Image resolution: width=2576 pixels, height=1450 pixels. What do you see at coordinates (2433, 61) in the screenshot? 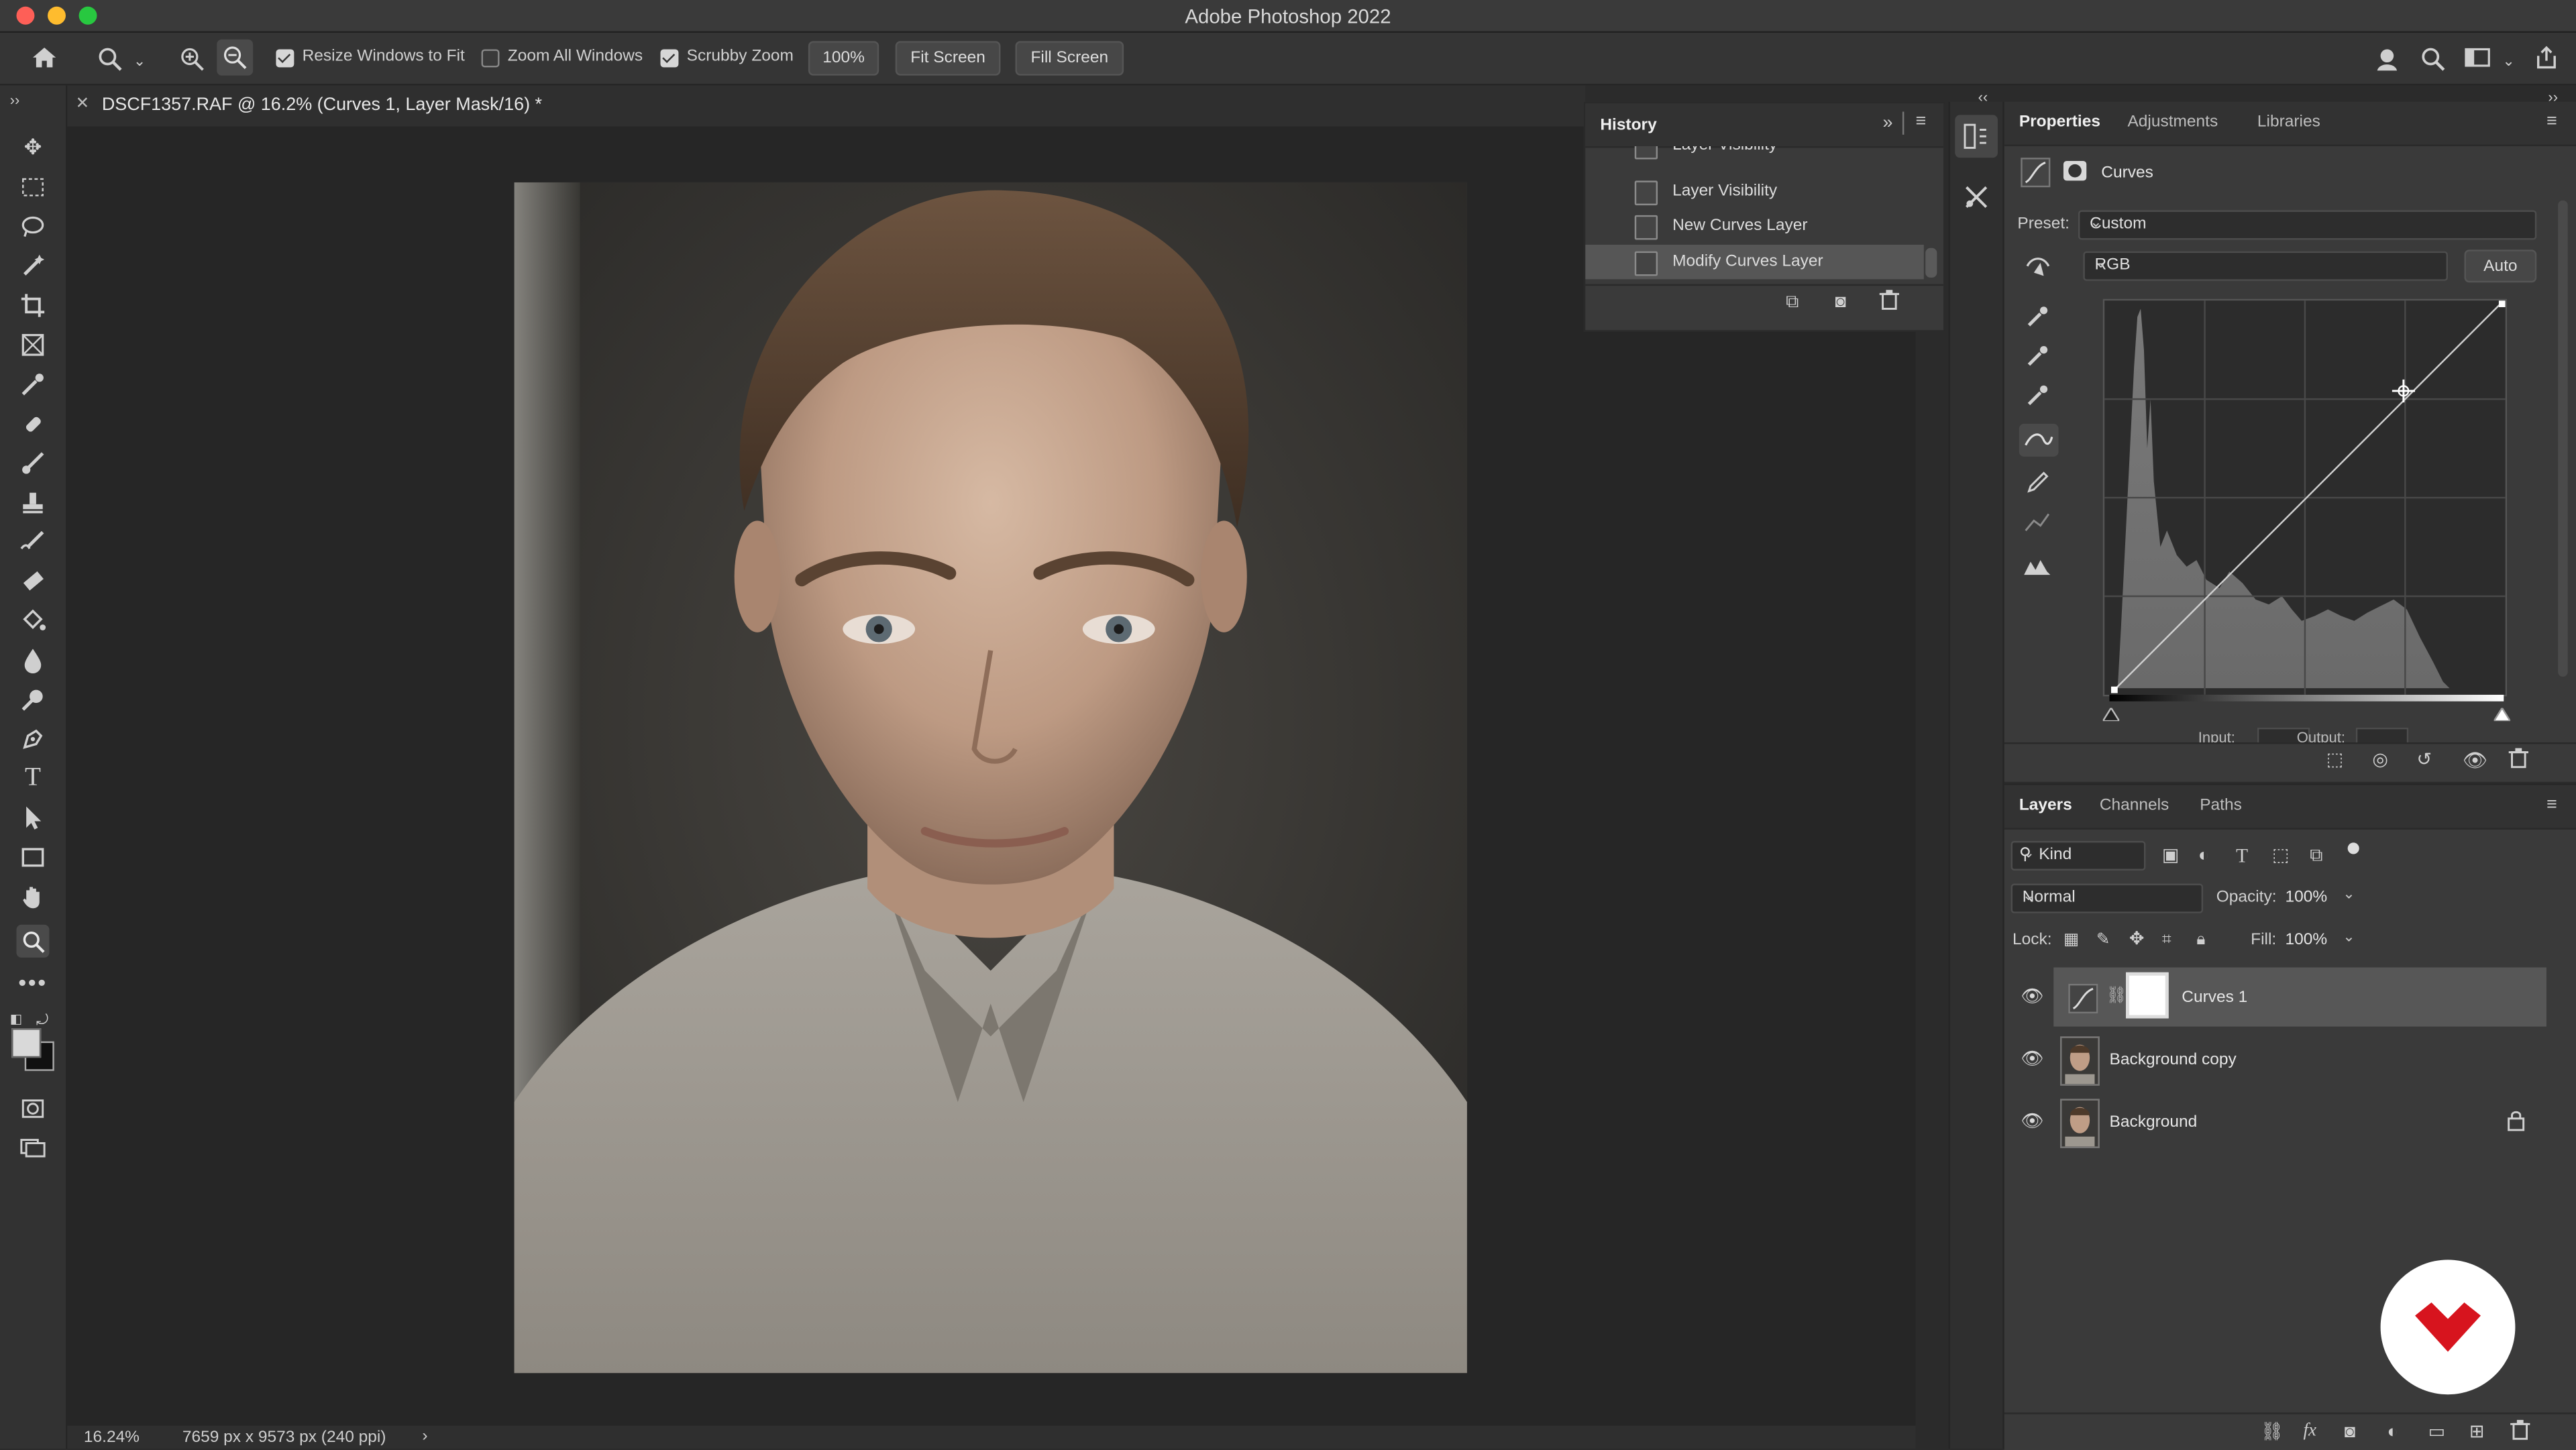
I see `search-icon` at bounding box center [2433, 61].